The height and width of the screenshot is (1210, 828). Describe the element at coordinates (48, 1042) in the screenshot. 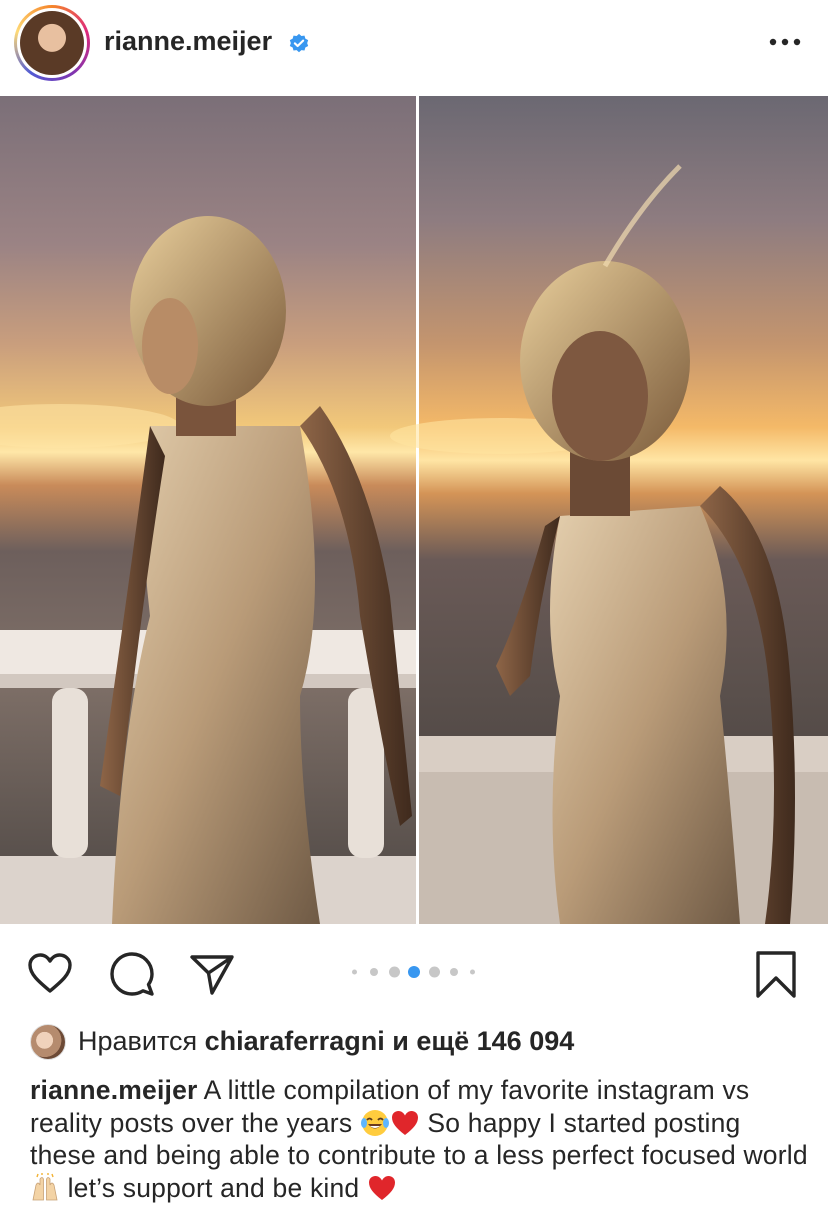

I see `liker-avatar` at that location.